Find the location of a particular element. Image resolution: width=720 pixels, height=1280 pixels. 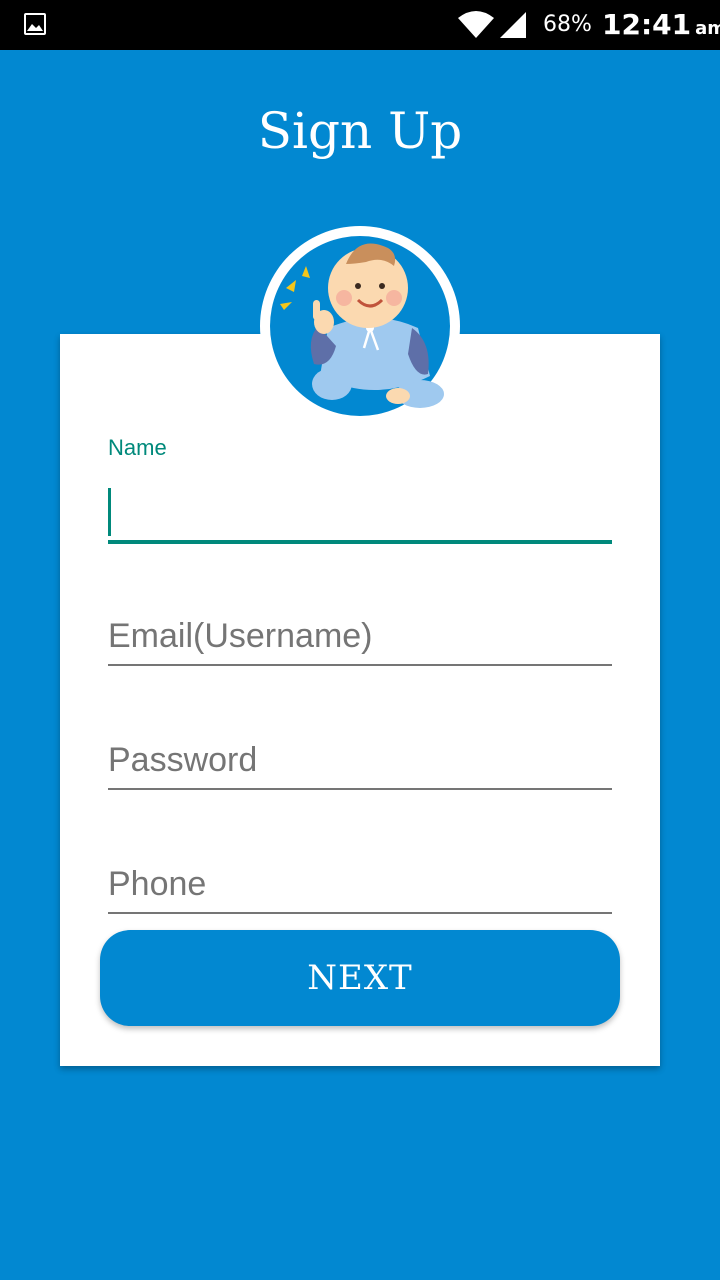

email-placeholder: Email(Username) is located at coordinates (240, 636).